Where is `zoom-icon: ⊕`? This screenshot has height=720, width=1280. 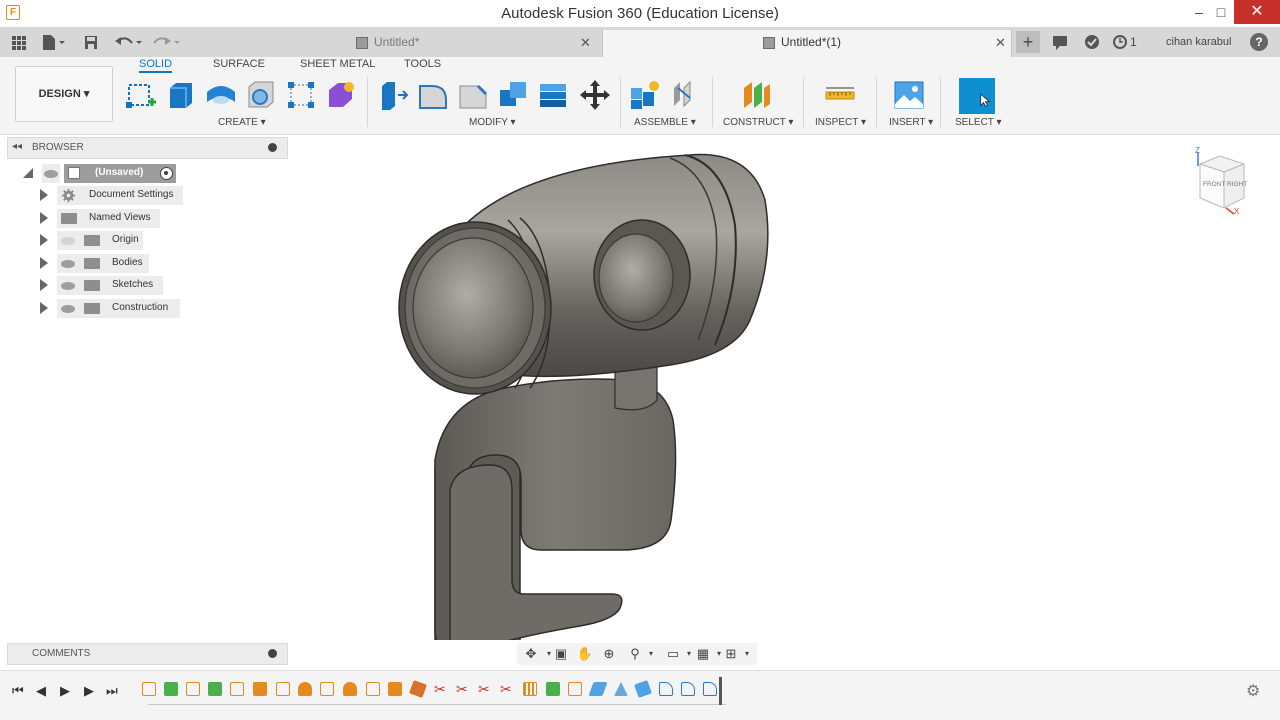
zoom-icon: ⊕ is located at coordinates (609, 654).